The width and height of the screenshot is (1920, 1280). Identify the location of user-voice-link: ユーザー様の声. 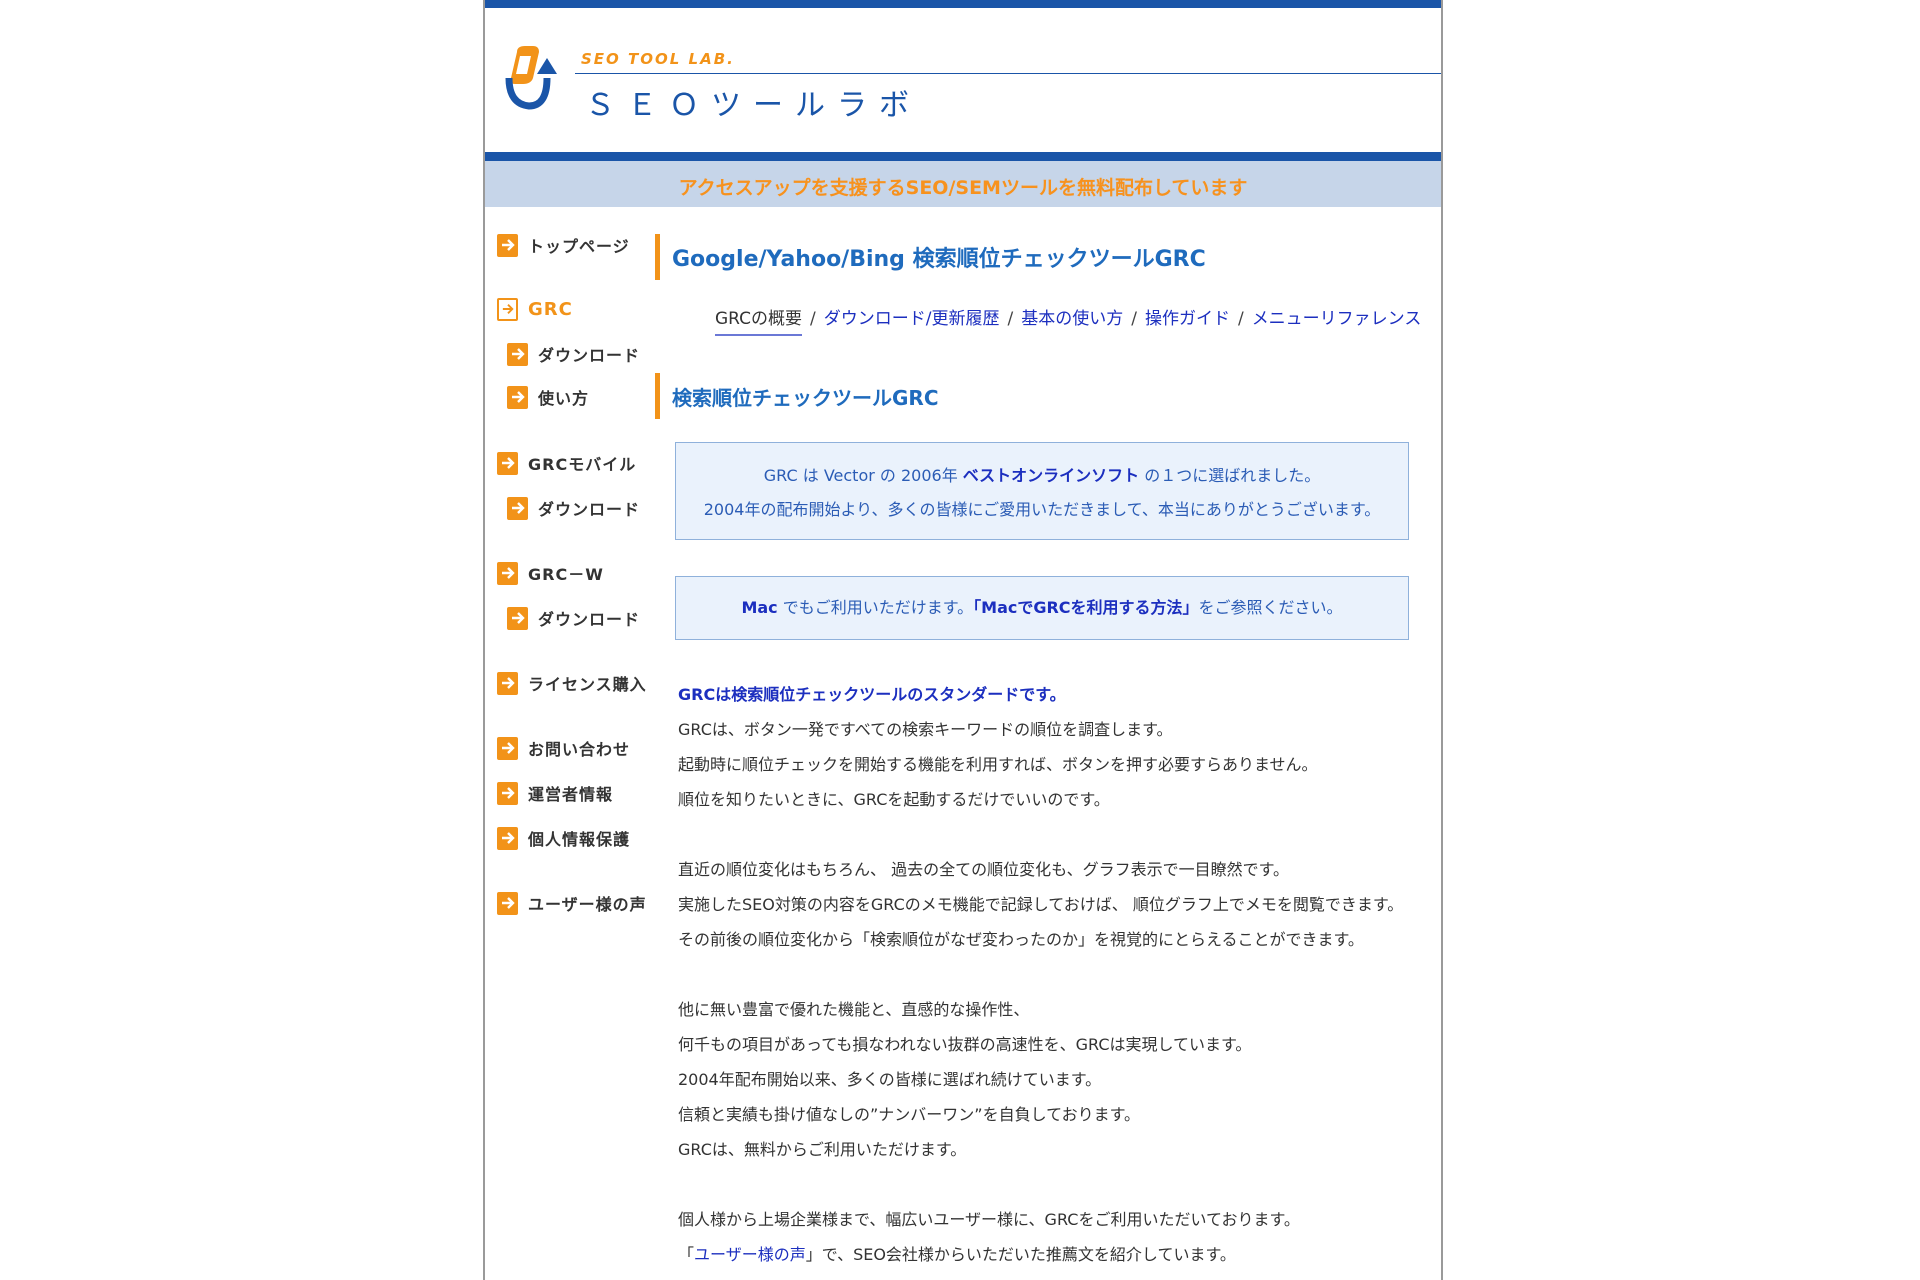
(750, 1254).